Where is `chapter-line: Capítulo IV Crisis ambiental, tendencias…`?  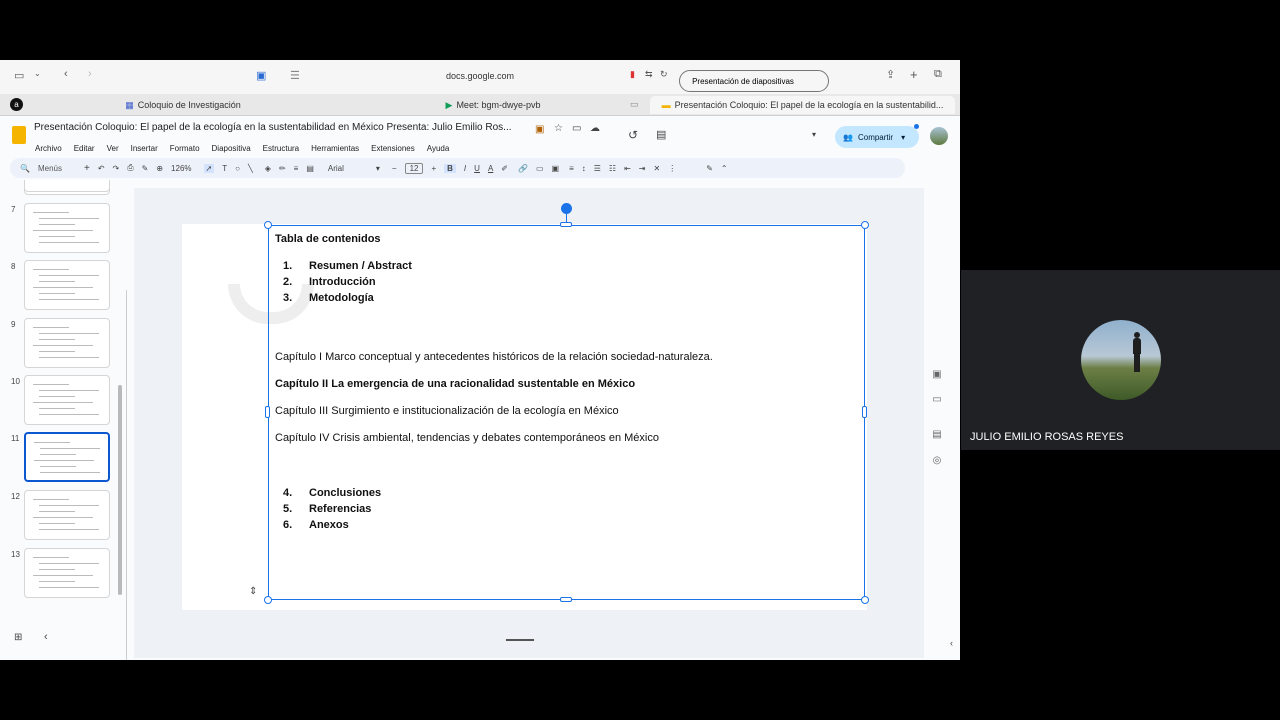
chapter-line: Capítulo IV Crisis ambiental, tendencias… is located at coordinates (467, 438).